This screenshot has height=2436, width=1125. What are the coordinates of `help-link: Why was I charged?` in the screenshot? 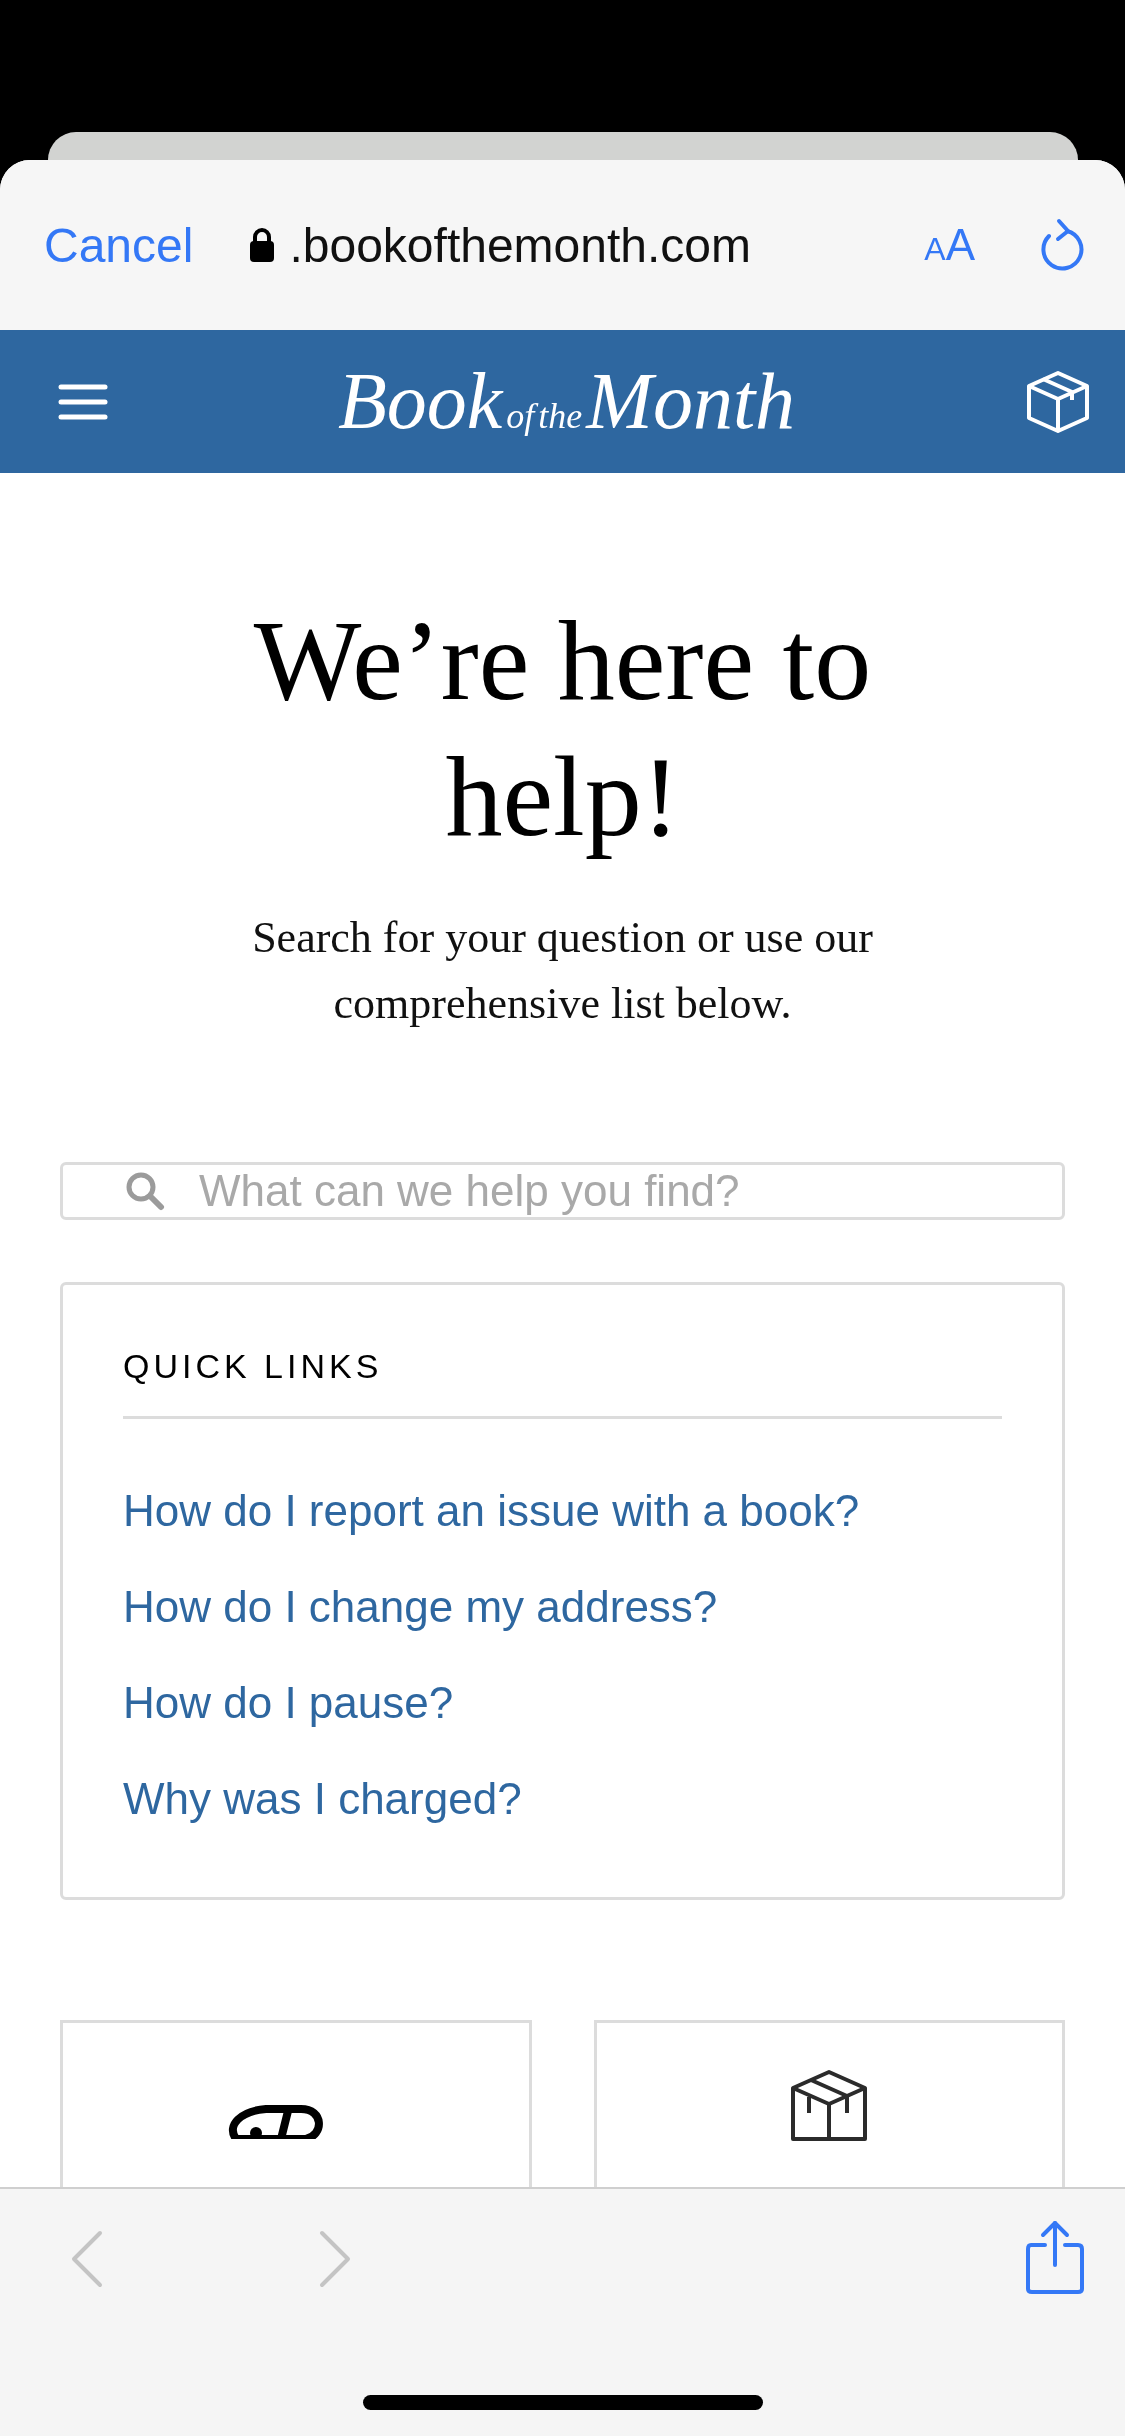 It's located at (322, 1799).